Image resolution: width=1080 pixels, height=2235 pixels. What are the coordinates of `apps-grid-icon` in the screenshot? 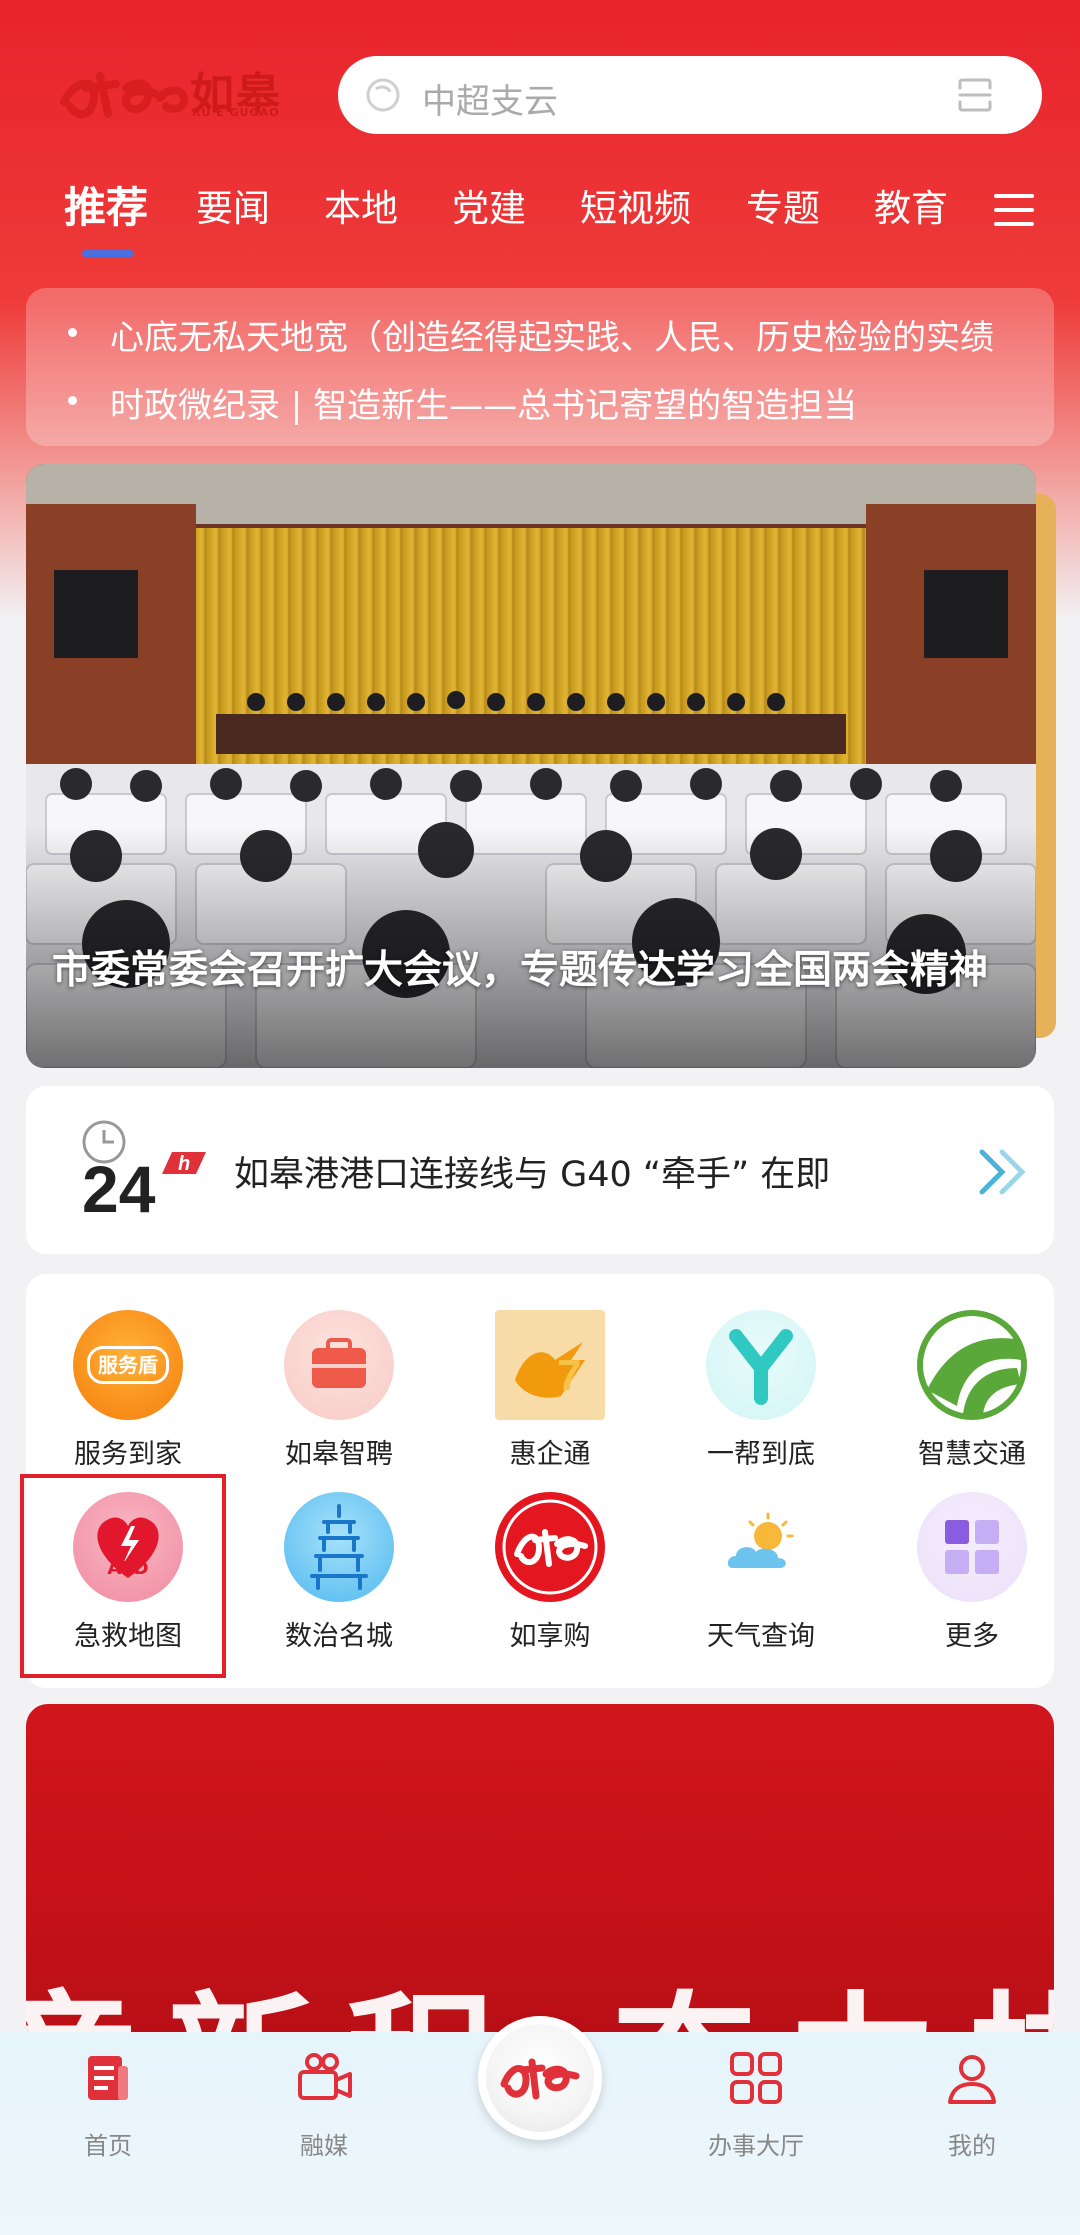 It's located at (756, 2078).